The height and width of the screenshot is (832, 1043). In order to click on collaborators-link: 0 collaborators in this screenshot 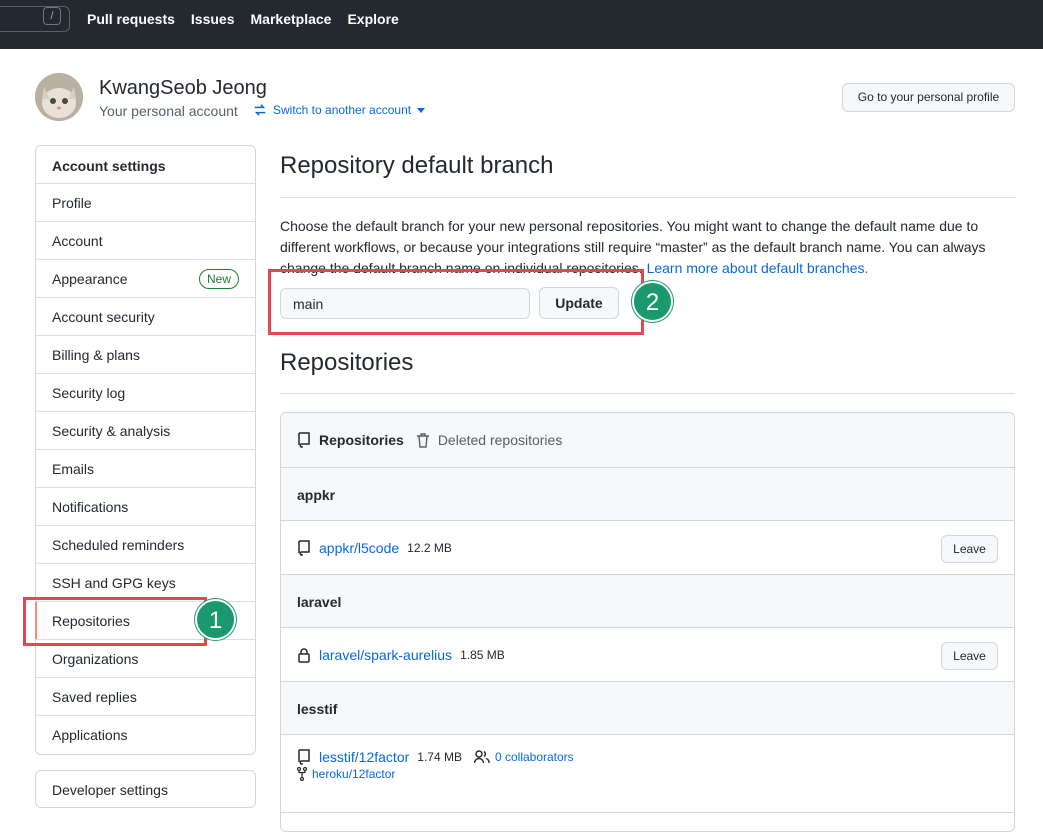, I will do `click(523, 757)`.